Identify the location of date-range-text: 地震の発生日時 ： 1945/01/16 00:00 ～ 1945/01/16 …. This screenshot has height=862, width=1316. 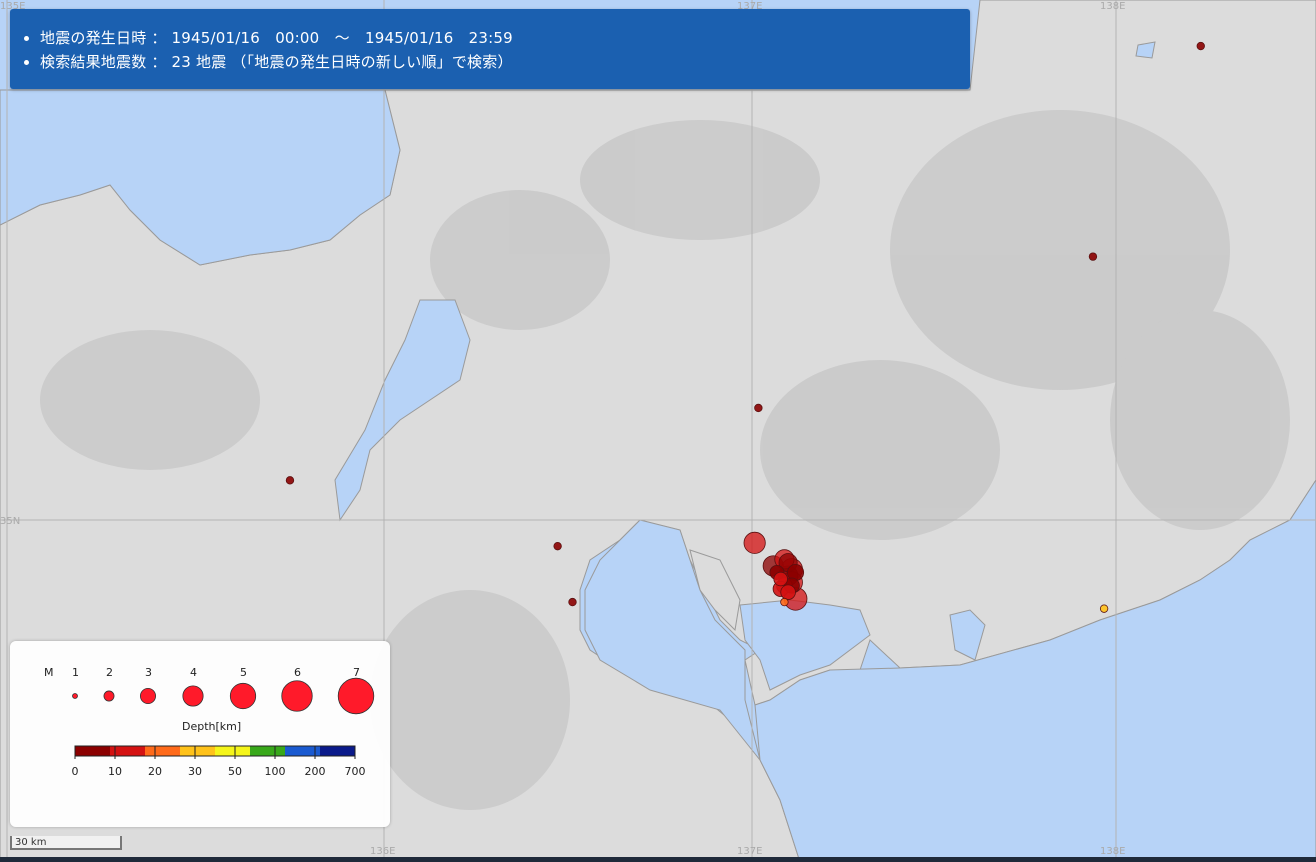
(505, 38).